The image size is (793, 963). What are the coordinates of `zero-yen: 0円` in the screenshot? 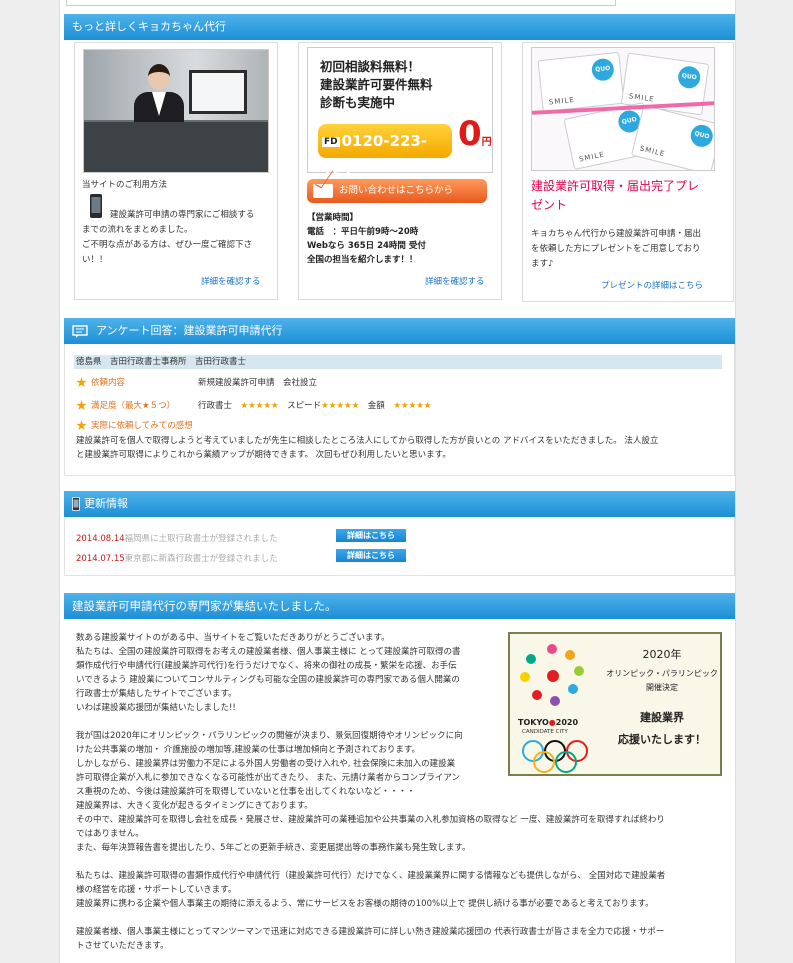 It's located at (475, 138).